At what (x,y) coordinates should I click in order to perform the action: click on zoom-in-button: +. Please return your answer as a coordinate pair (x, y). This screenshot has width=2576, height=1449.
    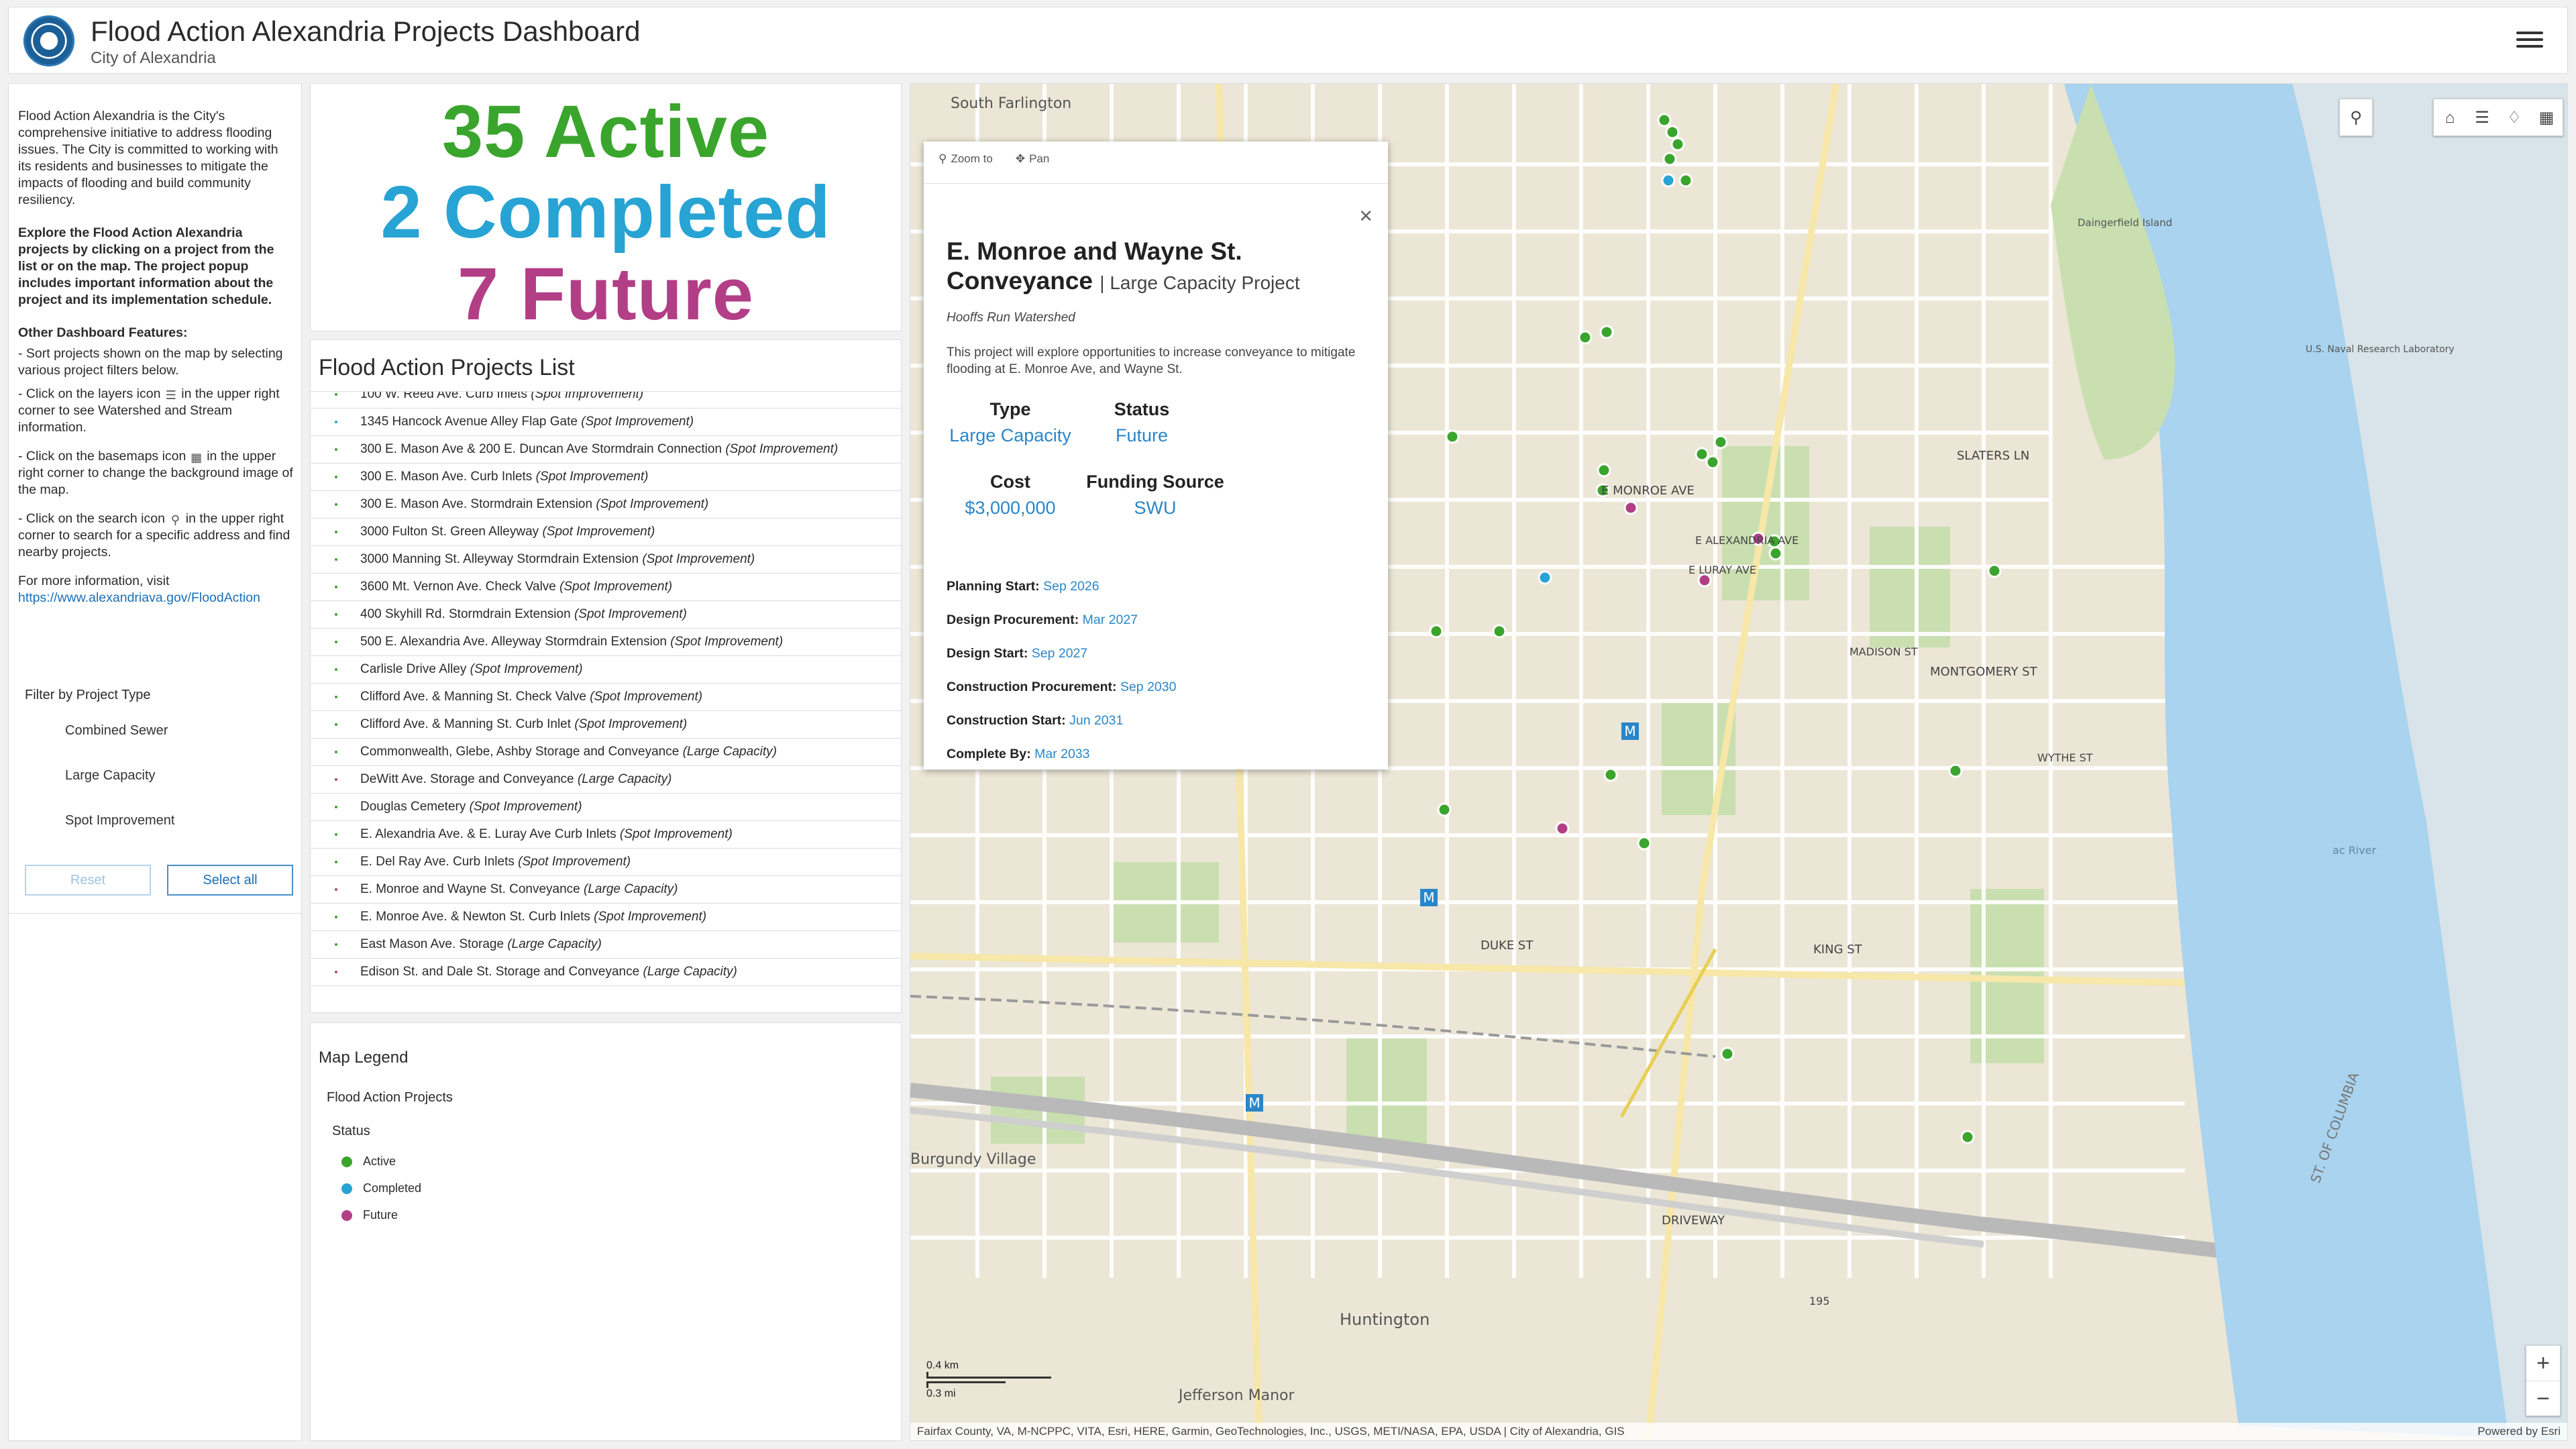
    Looking at the image, I should click on (2543, 1363).